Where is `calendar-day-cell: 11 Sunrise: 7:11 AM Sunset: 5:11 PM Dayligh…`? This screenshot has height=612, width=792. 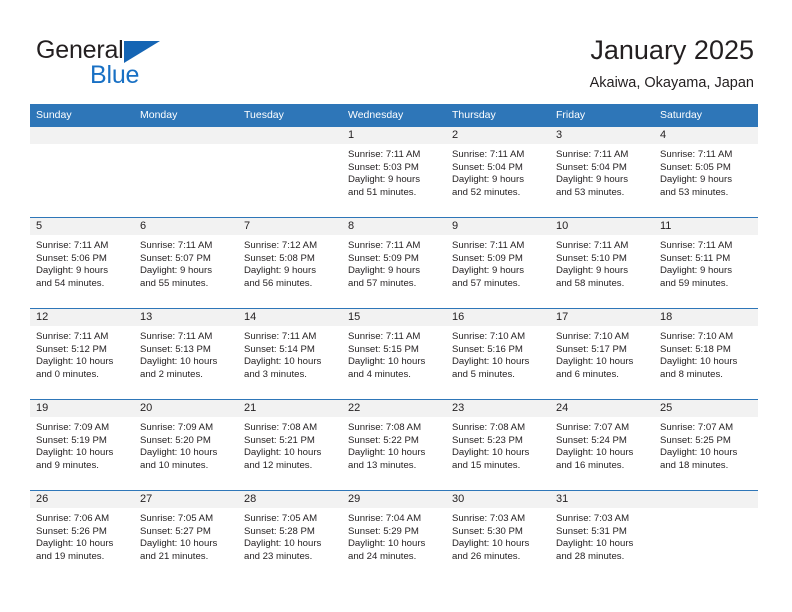
calendar-day-cell: 11 Sunrise: 7:11 AM Sunset: 5:11 PM Dayligh… is located at coordinates (706, 263).